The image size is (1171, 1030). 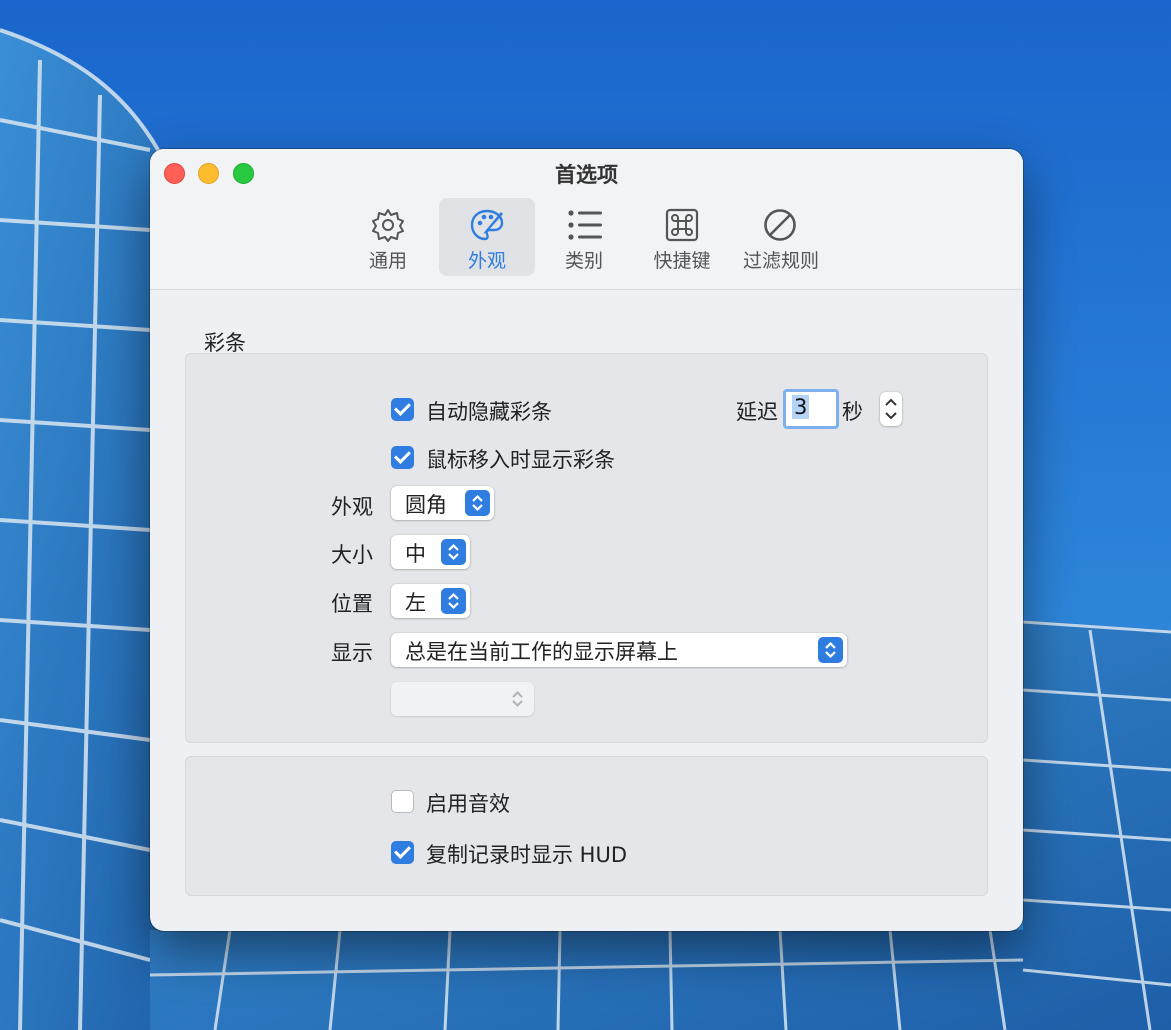 What do you see at coordinates (352, 604) in the screenshot?
I see `position-label: 位置` at bounding box center [352, 604].